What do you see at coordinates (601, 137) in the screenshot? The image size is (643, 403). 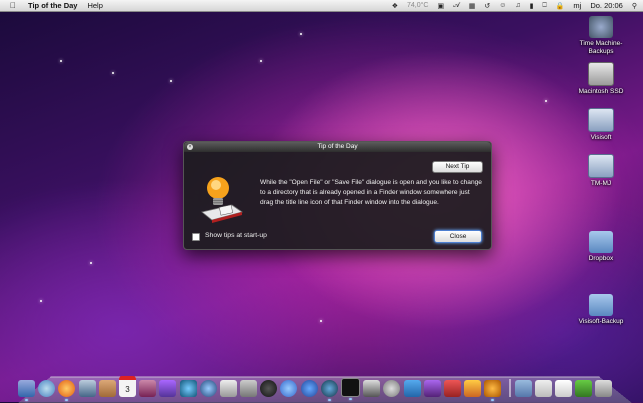 I see `desktop-icon-label: Visisoft` at bounding box center [601, 137].